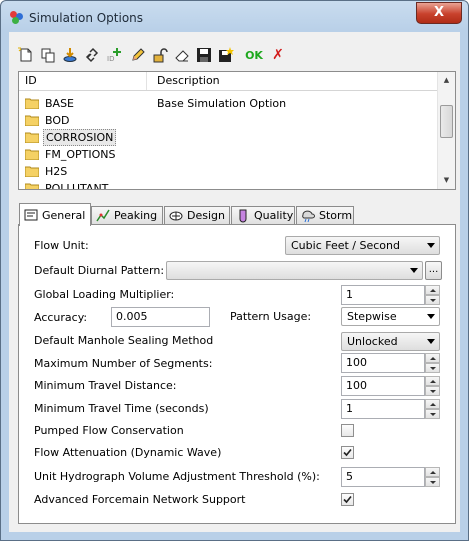 The image size is (469, 541). I want to click on column-header-description: Description, so click(292, 81).